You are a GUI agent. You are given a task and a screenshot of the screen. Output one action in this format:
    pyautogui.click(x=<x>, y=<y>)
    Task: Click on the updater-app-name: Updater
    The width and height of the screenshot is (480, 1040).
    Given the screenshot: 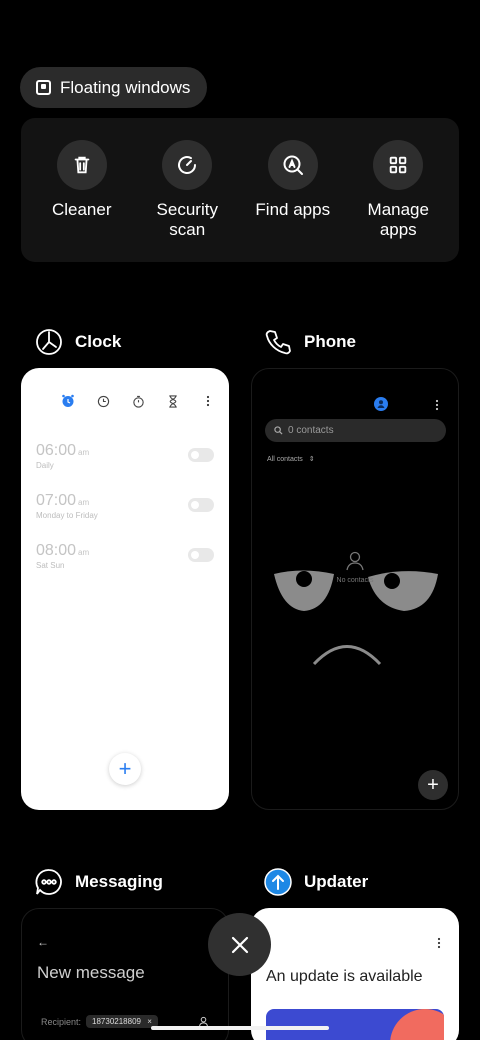 What is the action you would take?
    pyautogui.click(x=336, y=881)
    